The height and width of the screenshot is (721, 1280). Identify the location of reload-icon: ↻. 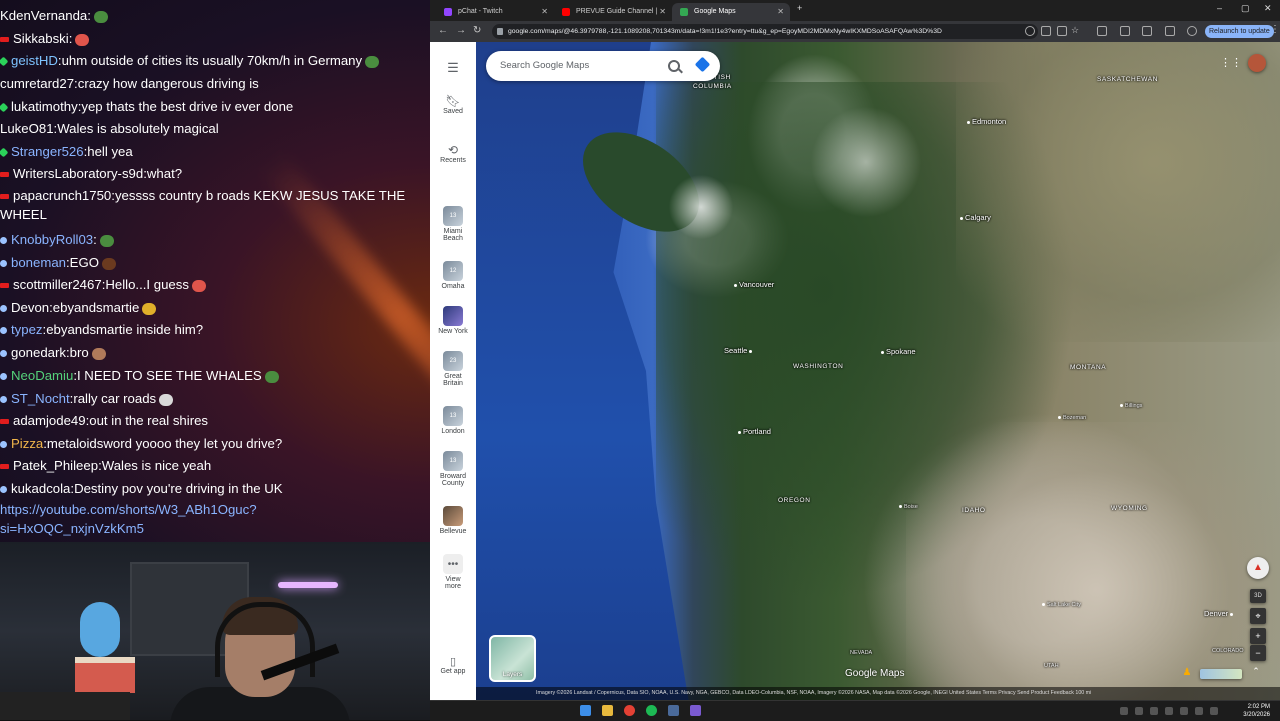
(477, 30).